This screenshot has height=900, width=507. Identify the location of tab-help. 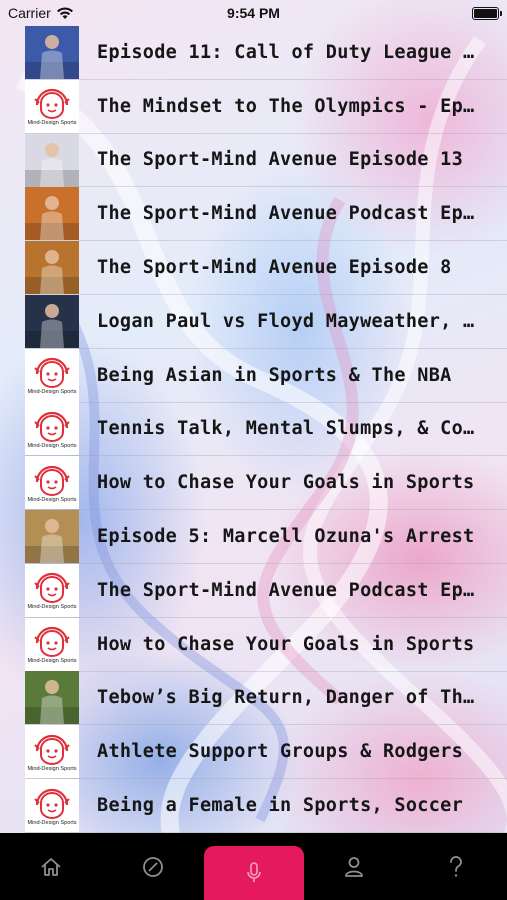
(456, 866).